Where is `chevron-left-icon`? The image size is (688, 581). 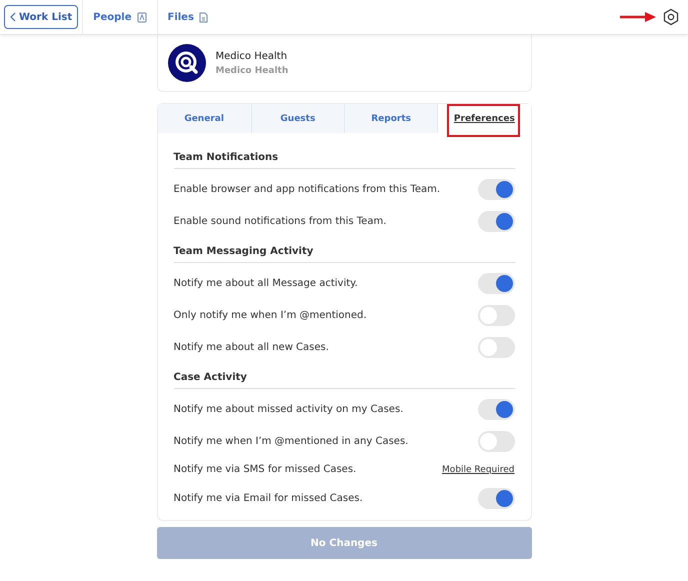 chevron-left-icon is located at coordinates (13, 17).